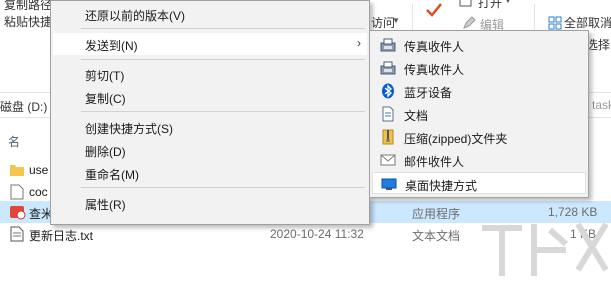  I want to click on menu-item-label: 属性(R), so click(105, 205).